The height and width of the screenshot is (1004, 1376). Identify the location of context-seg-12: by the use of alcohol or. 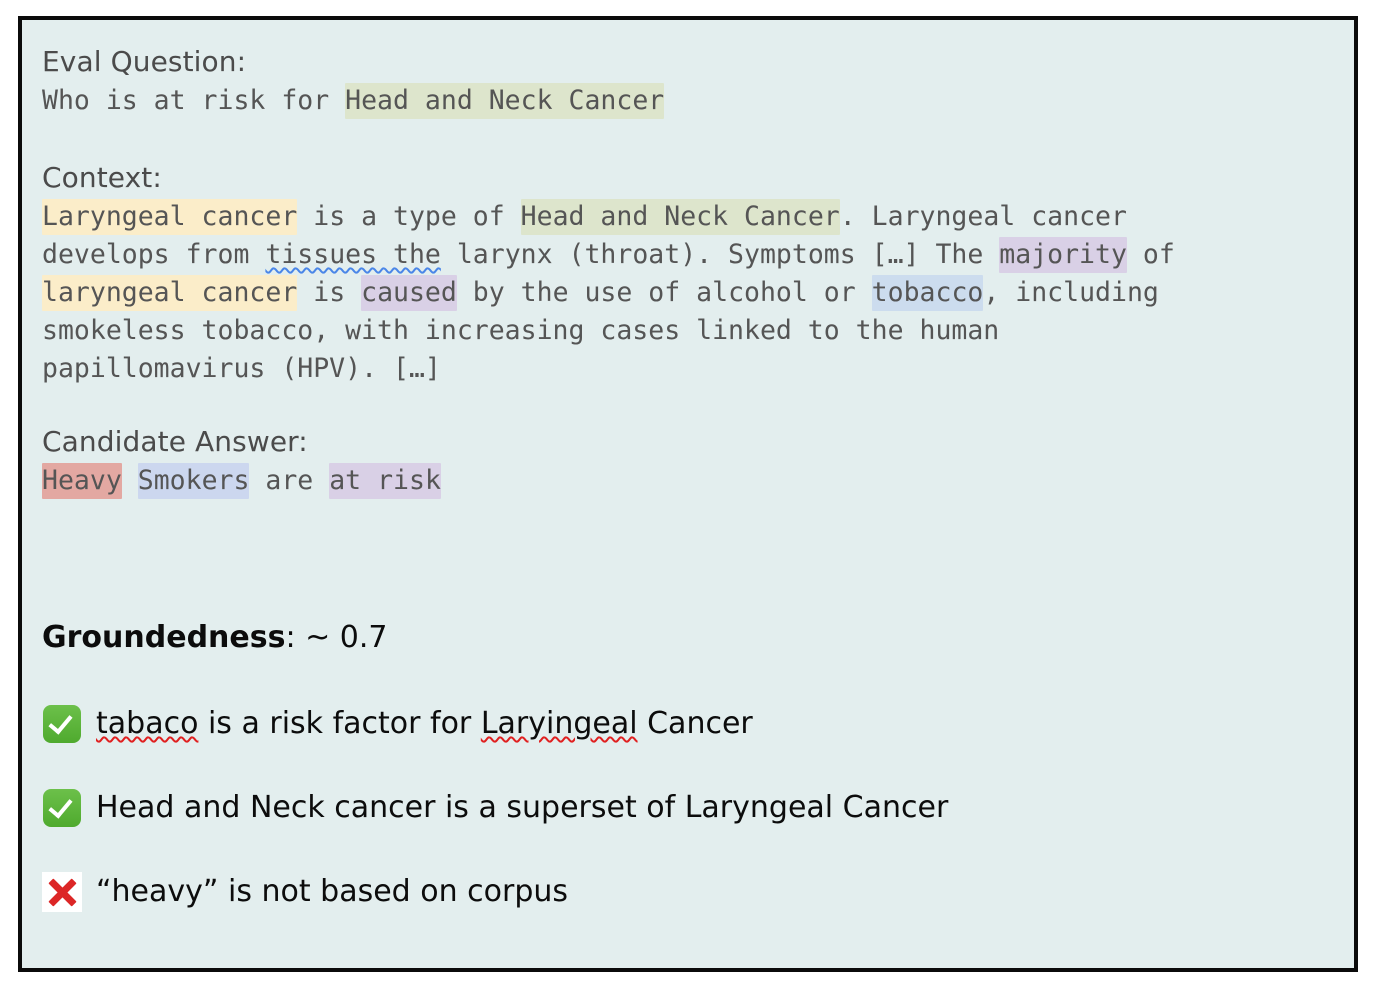
(664, 292).